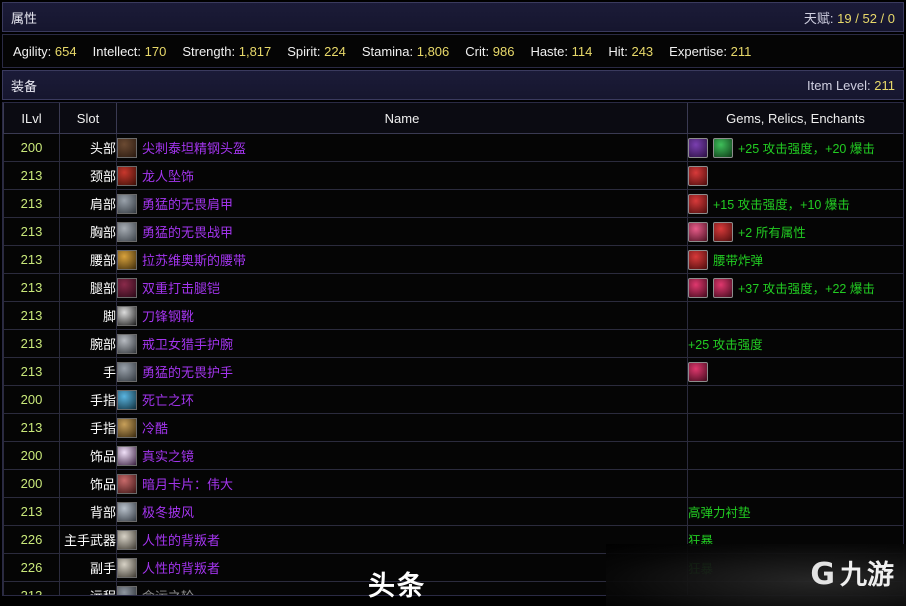  I want to click on item-name-link: 勇猛的无畏护手, so click(187, 371).